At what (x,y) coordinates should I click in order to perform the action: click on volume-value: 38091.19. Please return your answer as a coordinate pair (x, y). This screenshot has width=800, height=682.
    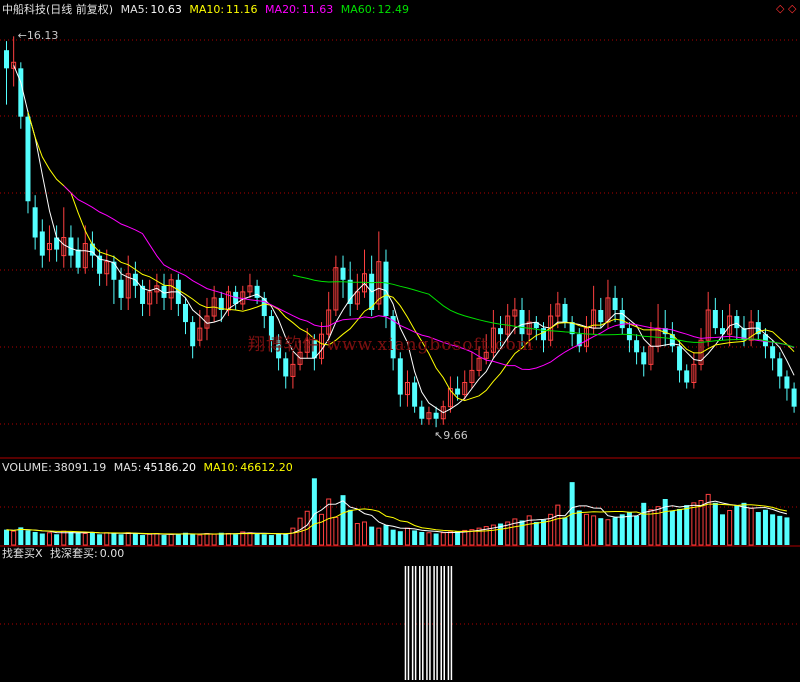
    Looking at the image, I should click on (80, 467).